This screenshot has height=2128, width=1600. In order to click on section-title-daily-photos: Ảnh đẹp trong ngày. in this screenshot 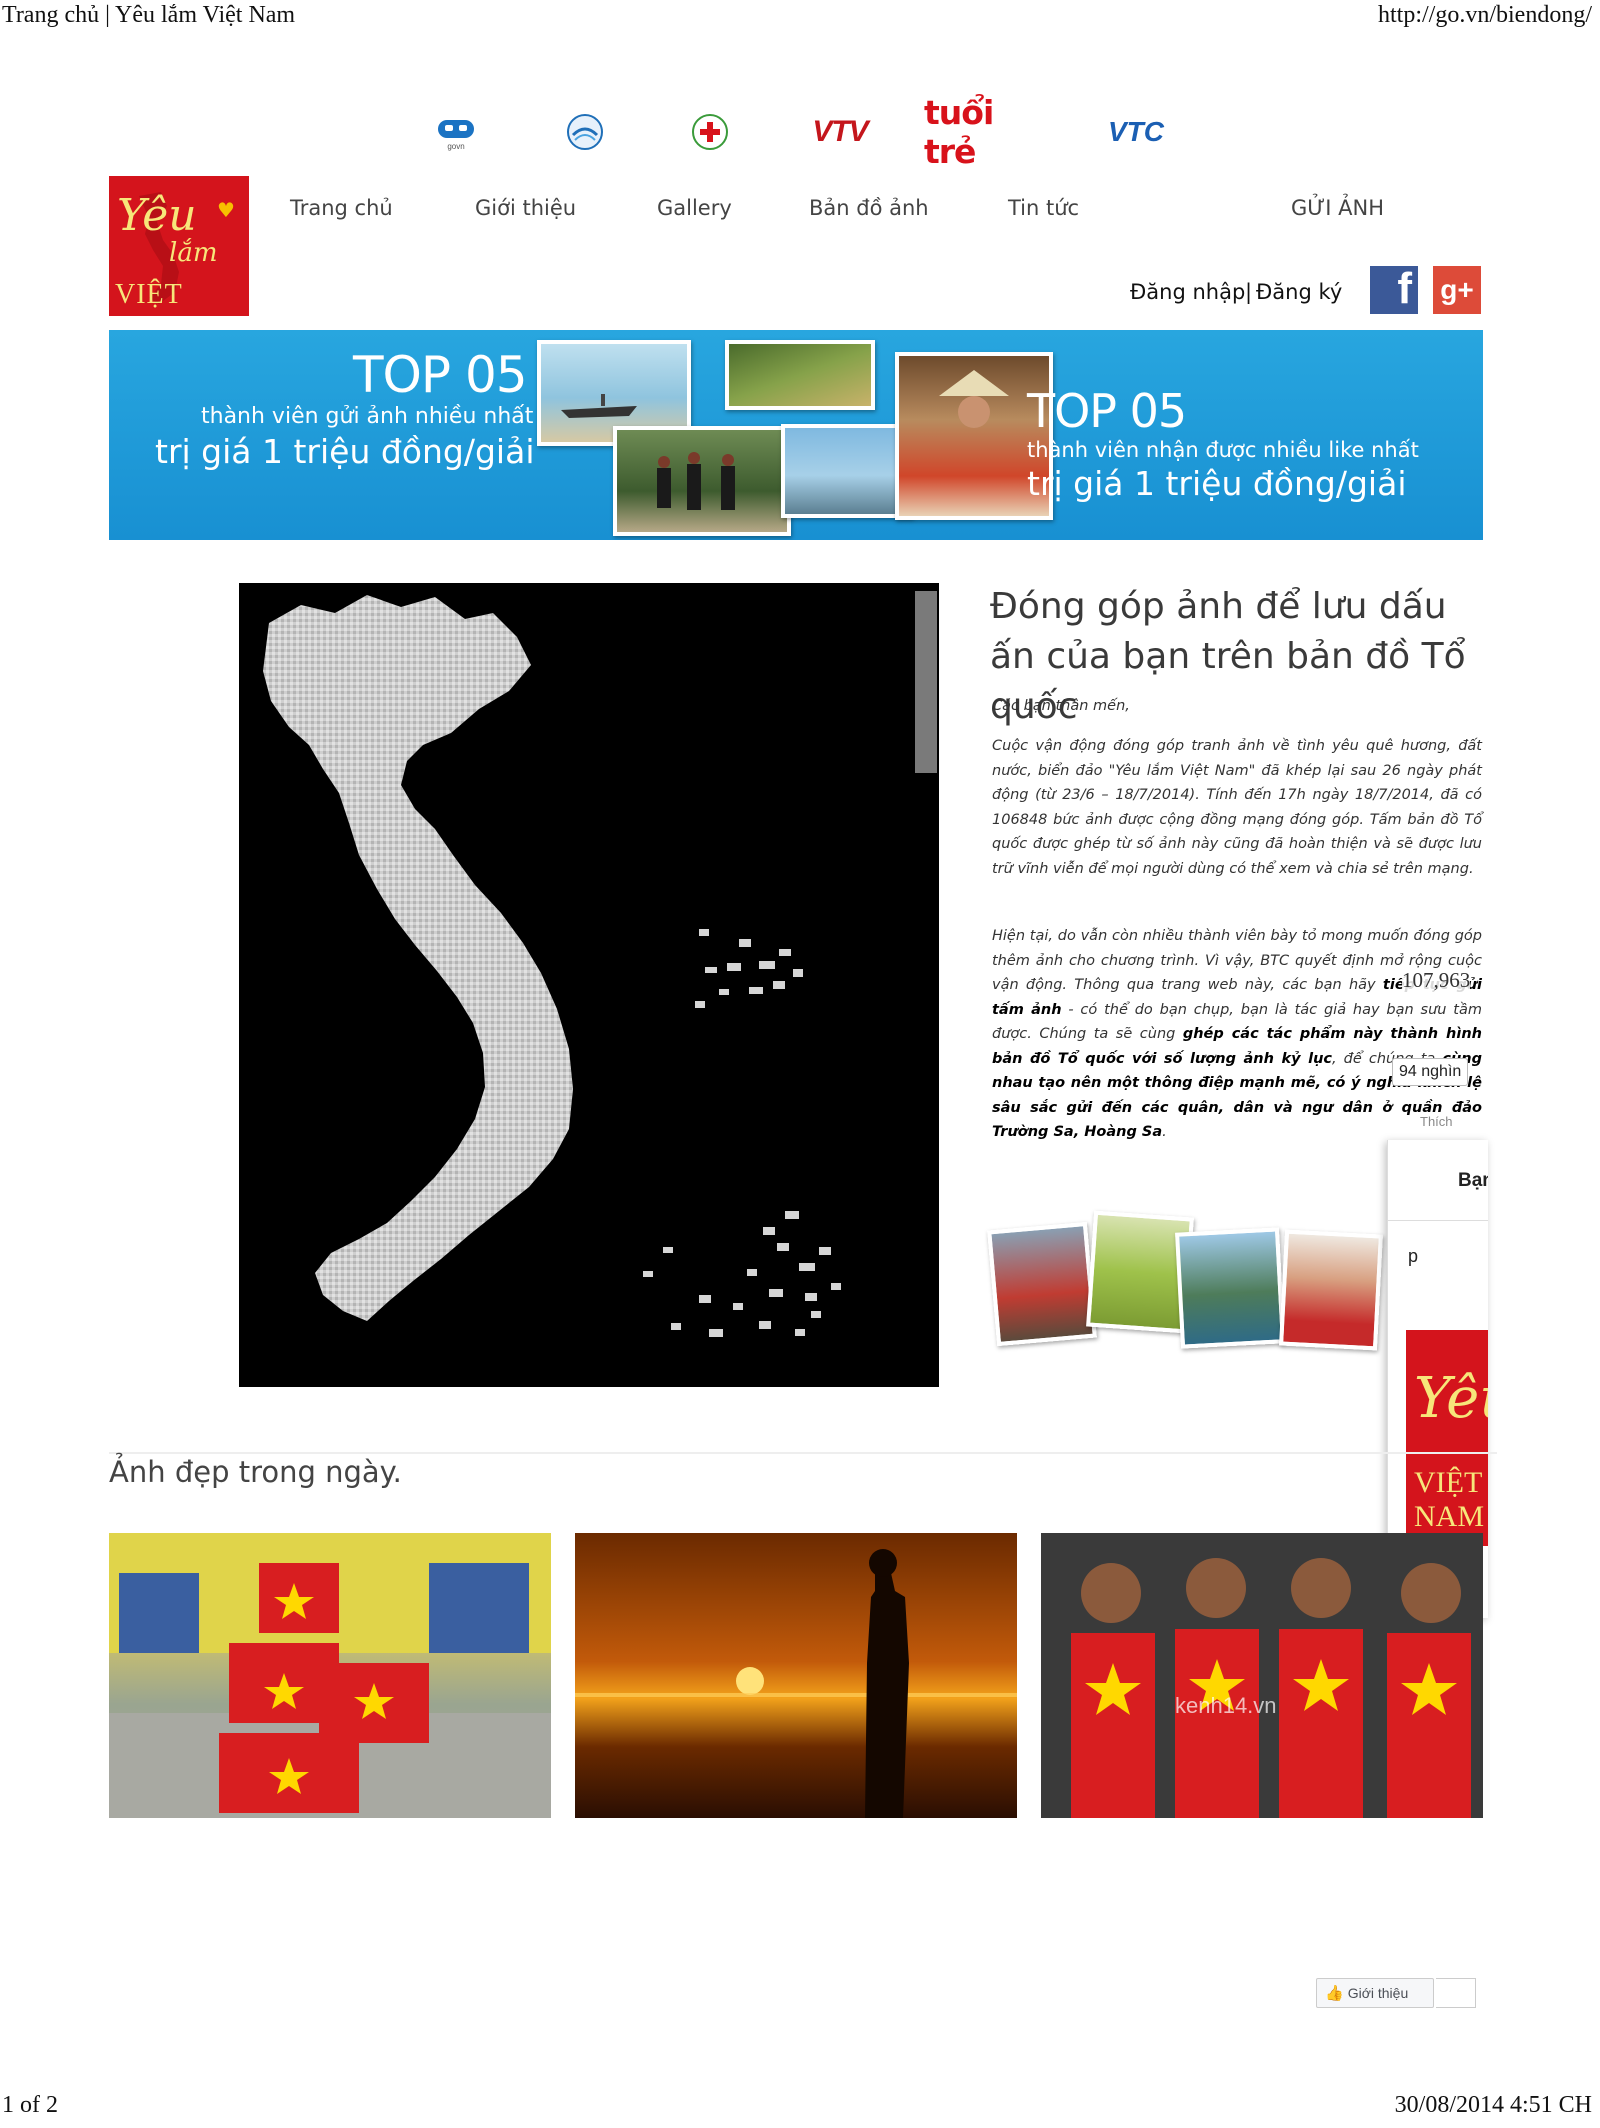, I will do `click(255, 1472)`.